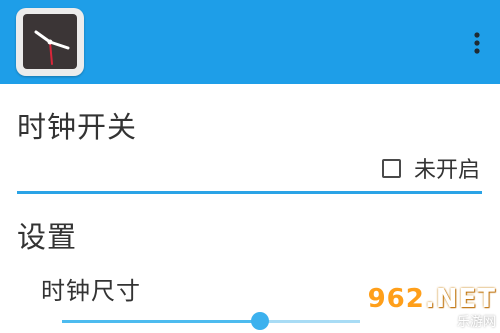  I want to click on watermark-number: 962, so click(396, 299).